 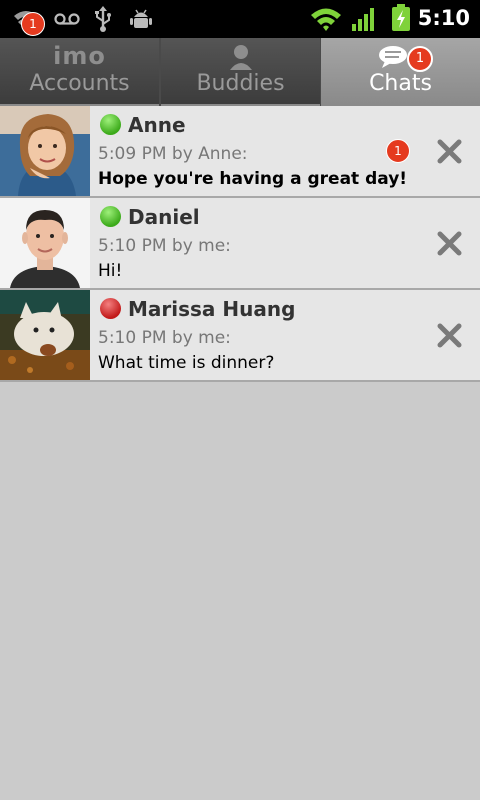 I want to click on tab-chats: 1 Chats, so click(x=400, y=72).